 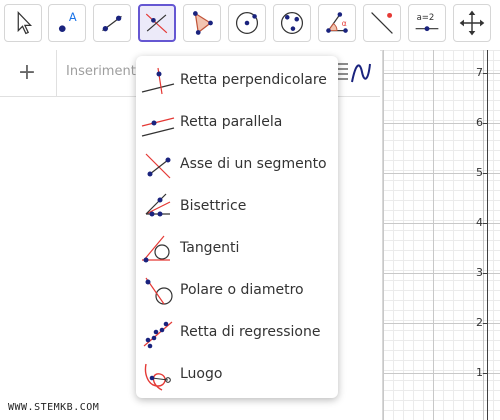 I want to click on perpendicular-line-tool-button, so click(x=157, y=23).